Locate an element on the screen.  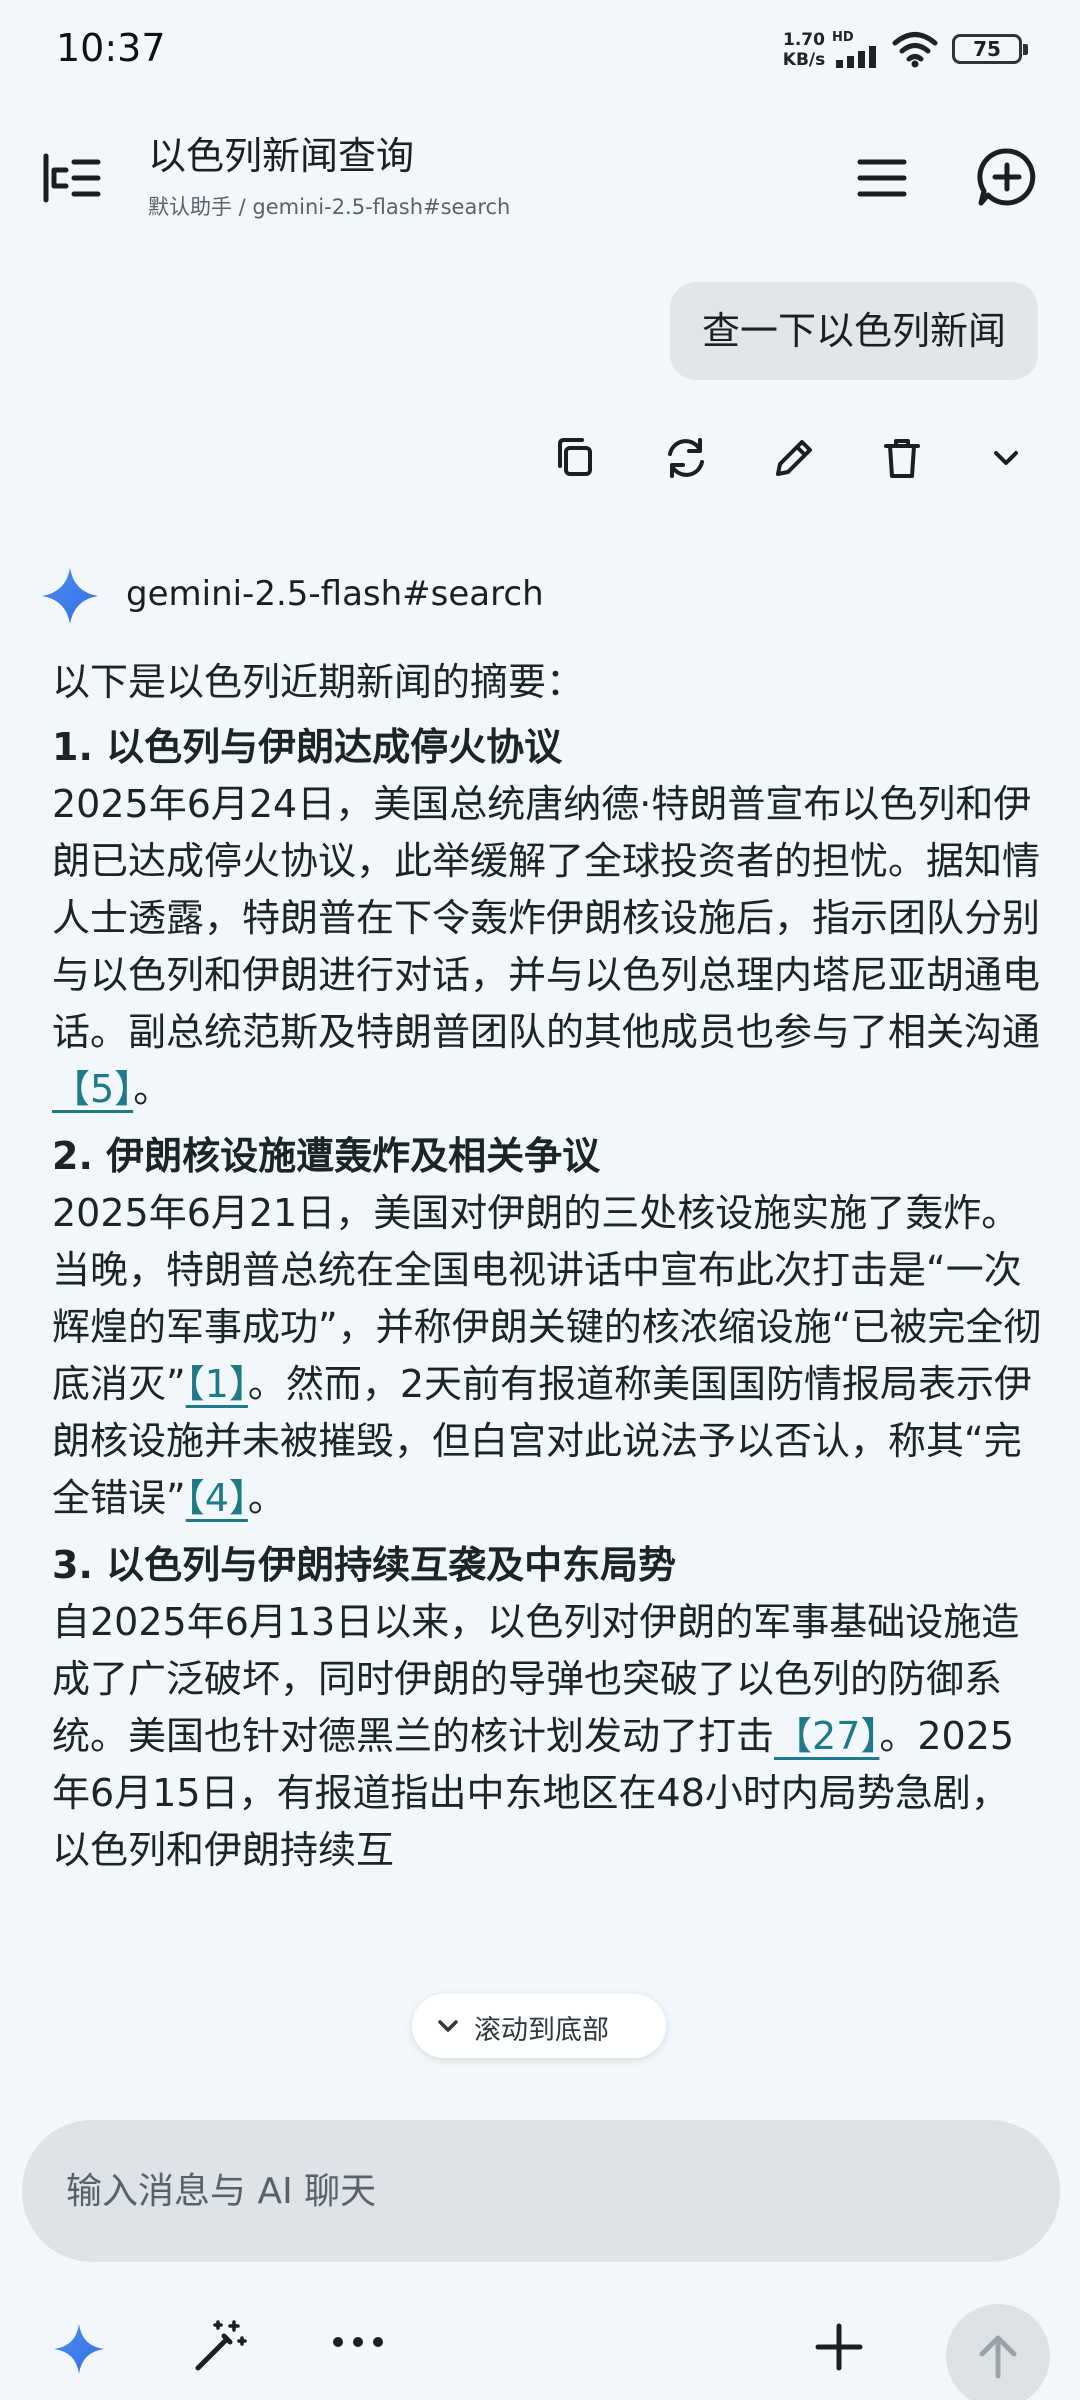
citation-link: 【5】 is located at coordinates (92, 1089).